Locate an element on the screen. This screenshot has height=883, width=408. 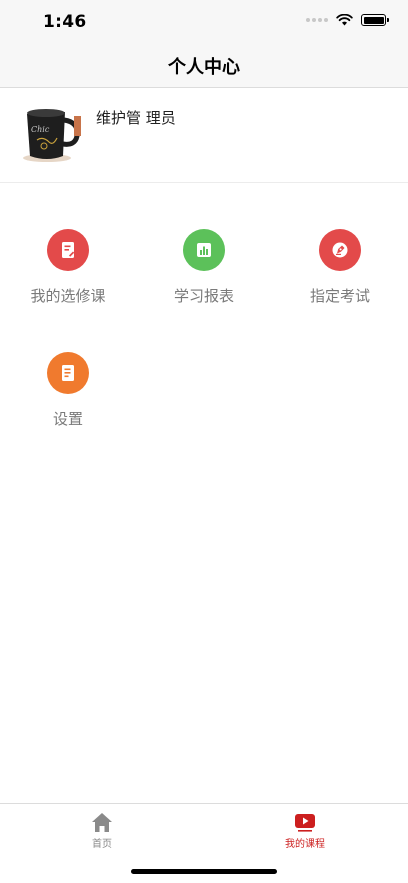
menu-item-label: 学习报表 is located at coordinates (203, 296).